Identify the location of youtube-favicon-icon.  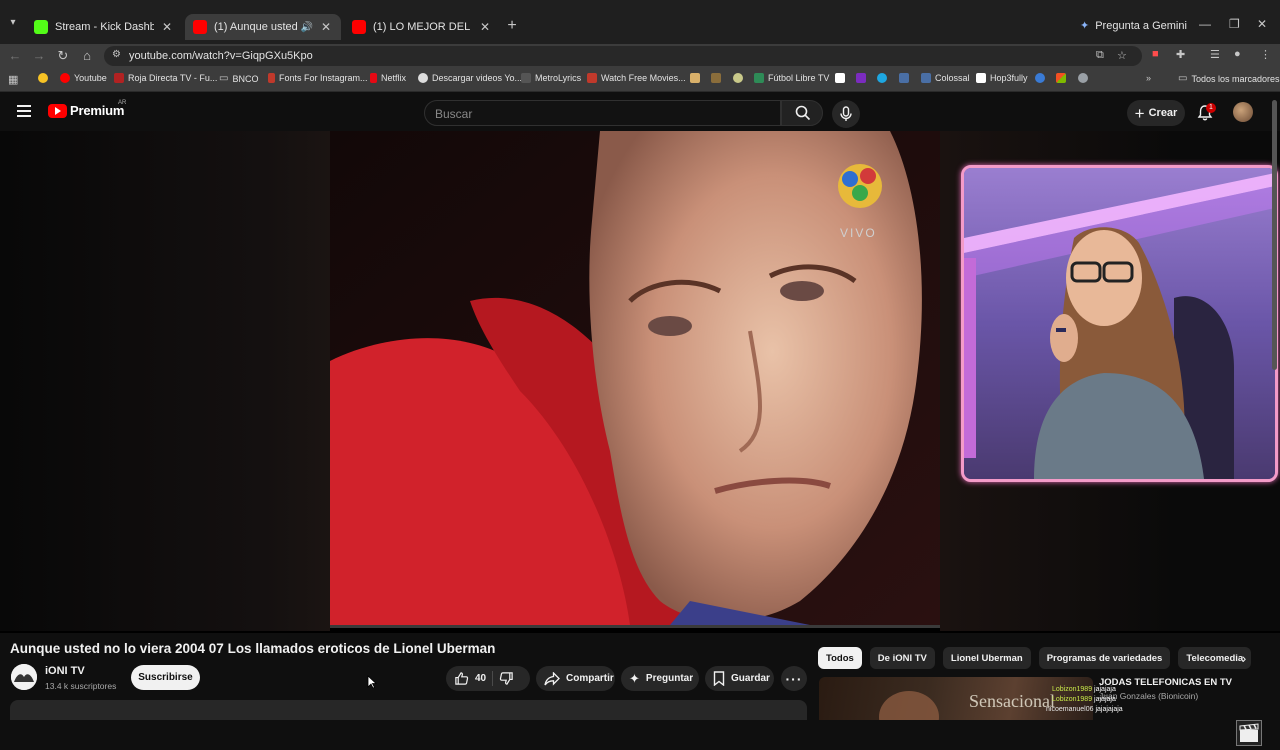
(200, 27).